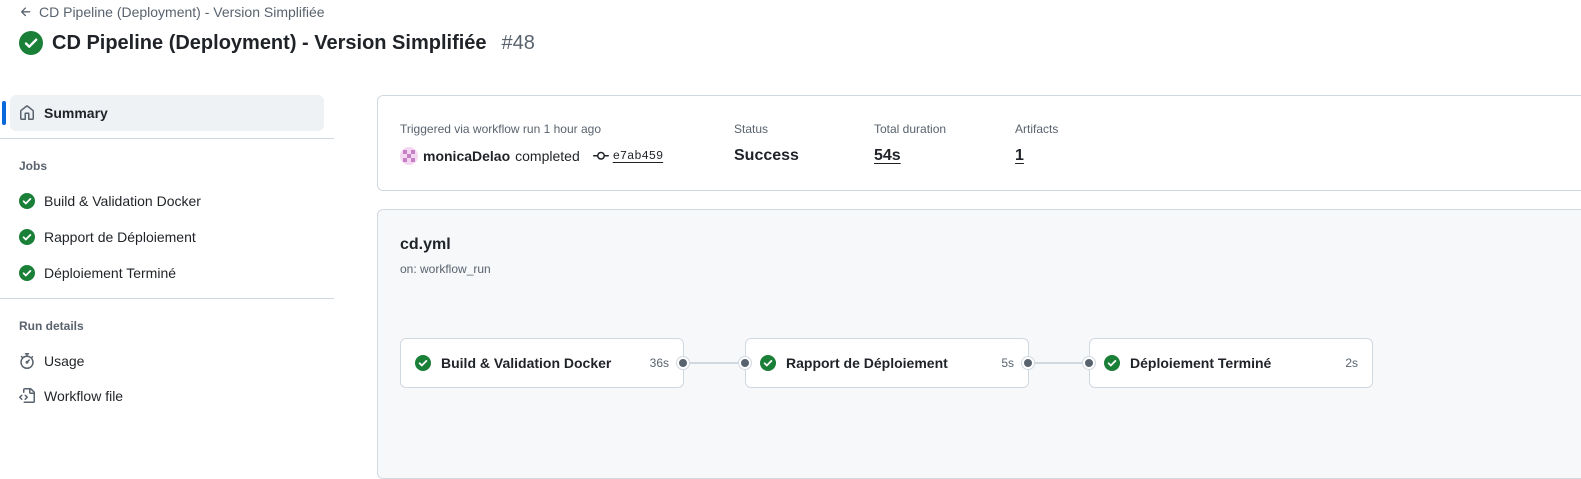  What do you see at coordinates (409, 156) in the screenshot?
I see `avatar` at bounding box center [409, 156].